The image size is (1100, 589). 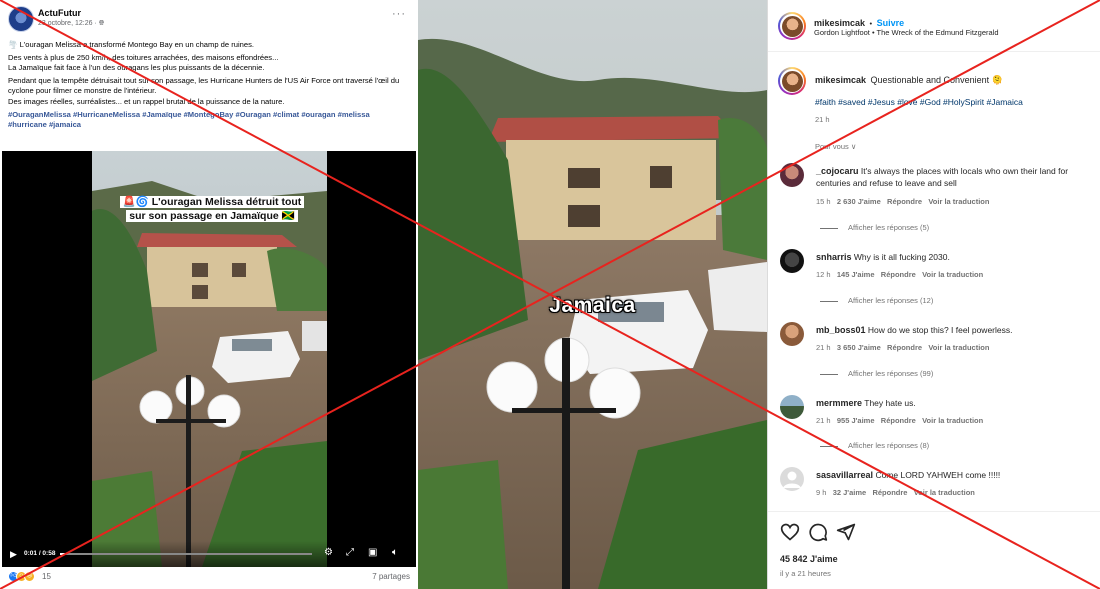 I want to click on caption: mikesimcak Questionable and Convenient 🫠, so click(x=955, y=79).